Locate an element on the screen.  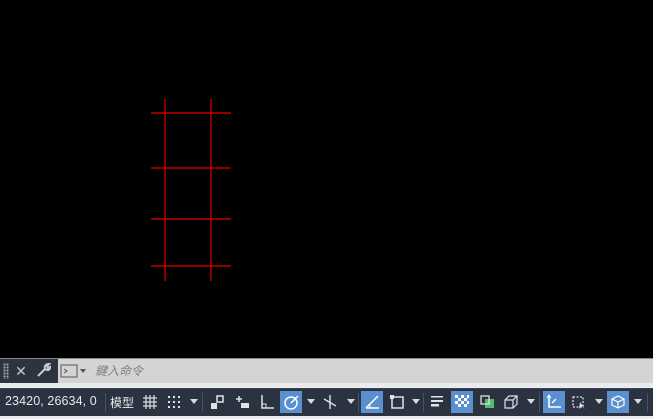
command-line: ✕ is located at coordinates (326, 370).